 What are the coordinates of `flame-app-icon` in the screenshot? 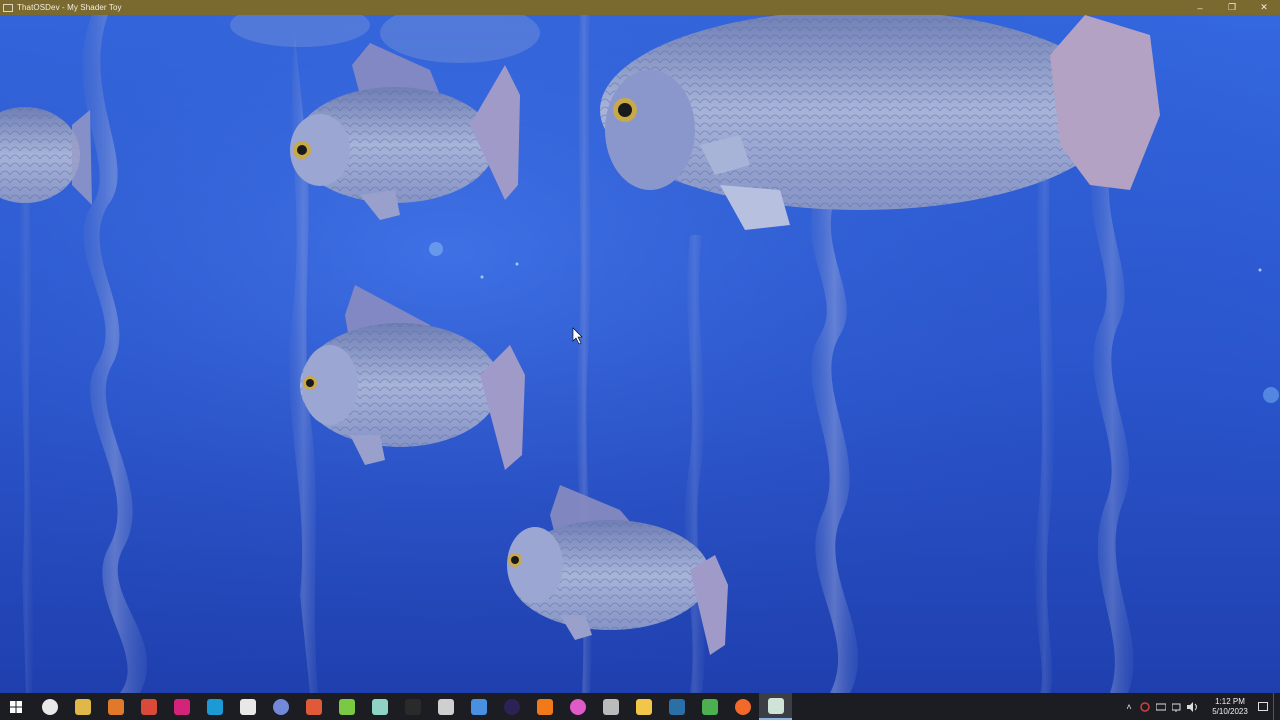 It's located at (544, 706).